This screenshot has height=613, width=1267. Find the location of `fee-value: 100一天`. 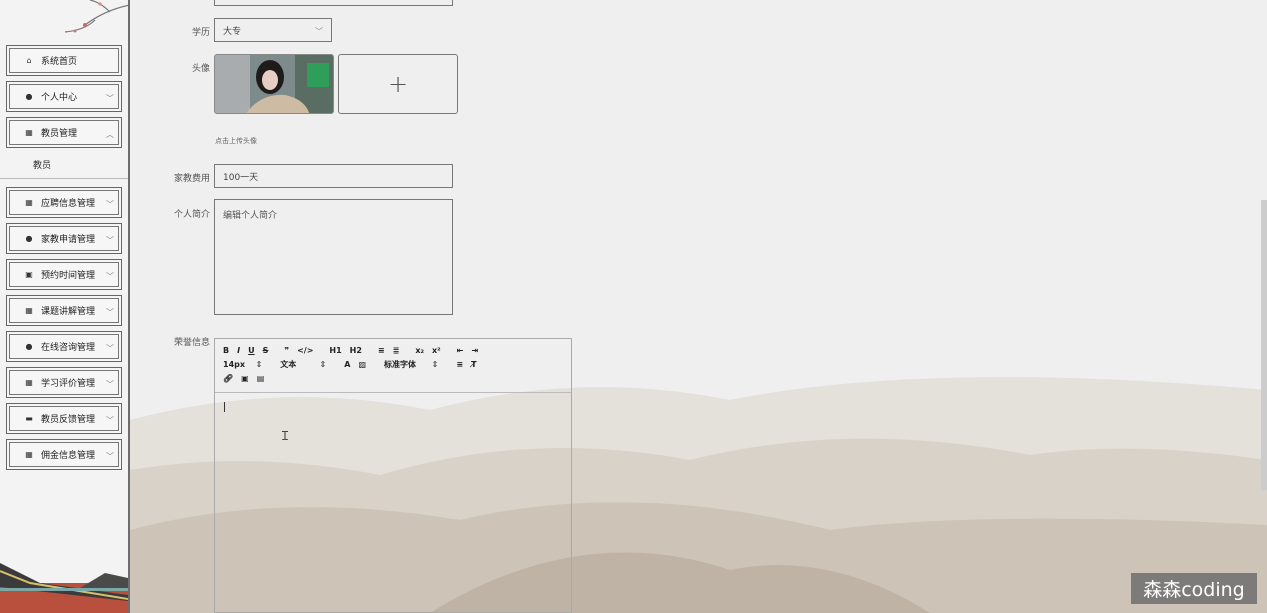

fee-value: 100一天 is located at coordinates (241, 177).